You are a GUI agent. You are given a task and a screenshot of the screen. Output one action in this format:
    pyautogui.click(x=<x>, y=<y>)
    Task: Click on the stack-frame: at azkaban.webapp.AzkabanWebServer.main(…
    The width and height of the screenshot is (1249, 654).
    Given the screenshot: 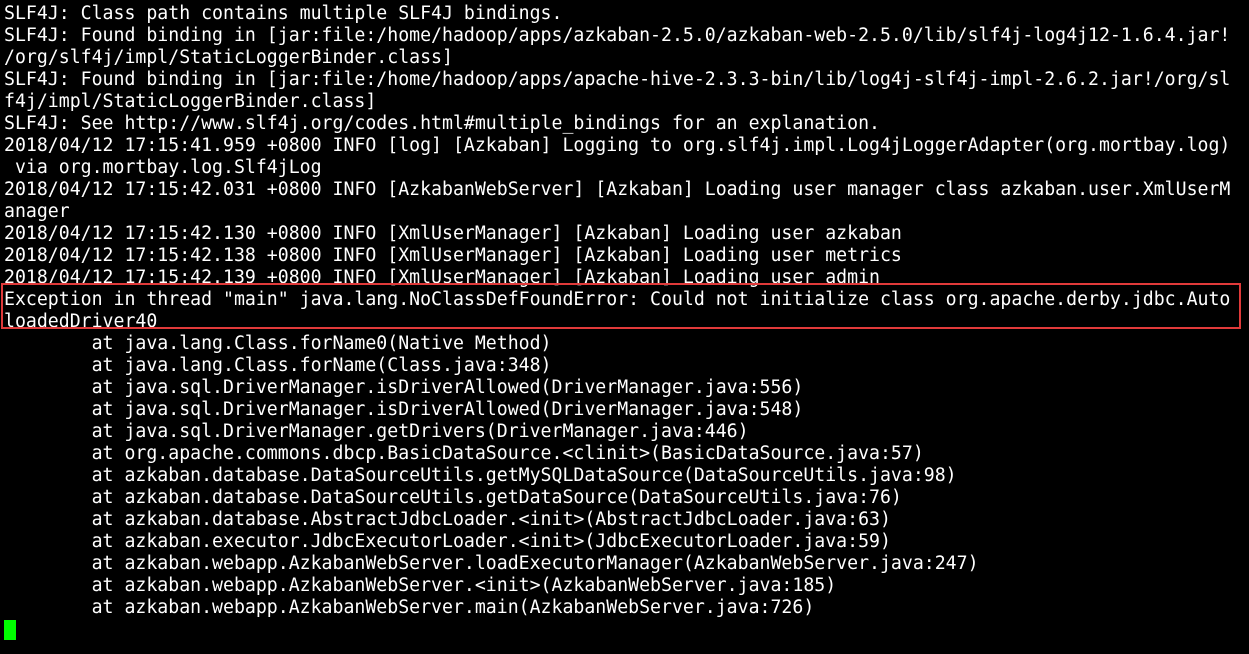 What is the action you would take?
    pyautogui.click(x=409, y=607)
    